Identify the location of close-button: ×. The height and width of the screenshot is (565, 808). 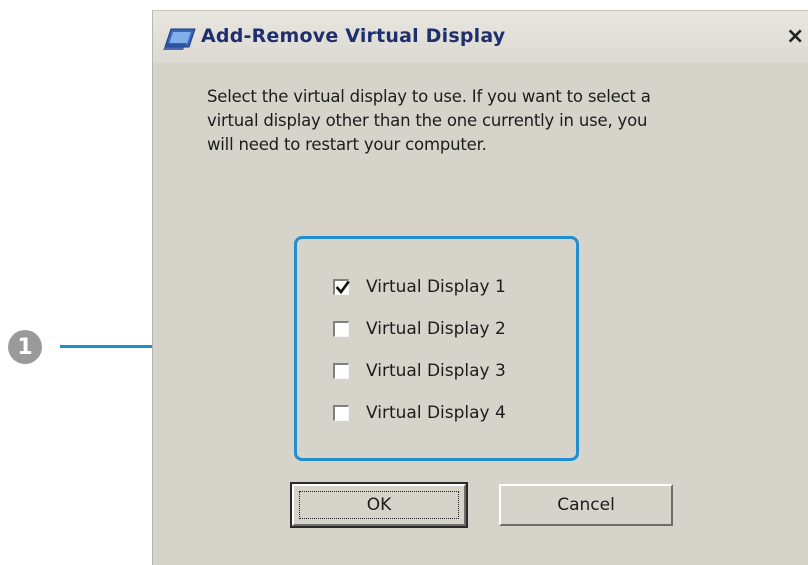
(797, 37).